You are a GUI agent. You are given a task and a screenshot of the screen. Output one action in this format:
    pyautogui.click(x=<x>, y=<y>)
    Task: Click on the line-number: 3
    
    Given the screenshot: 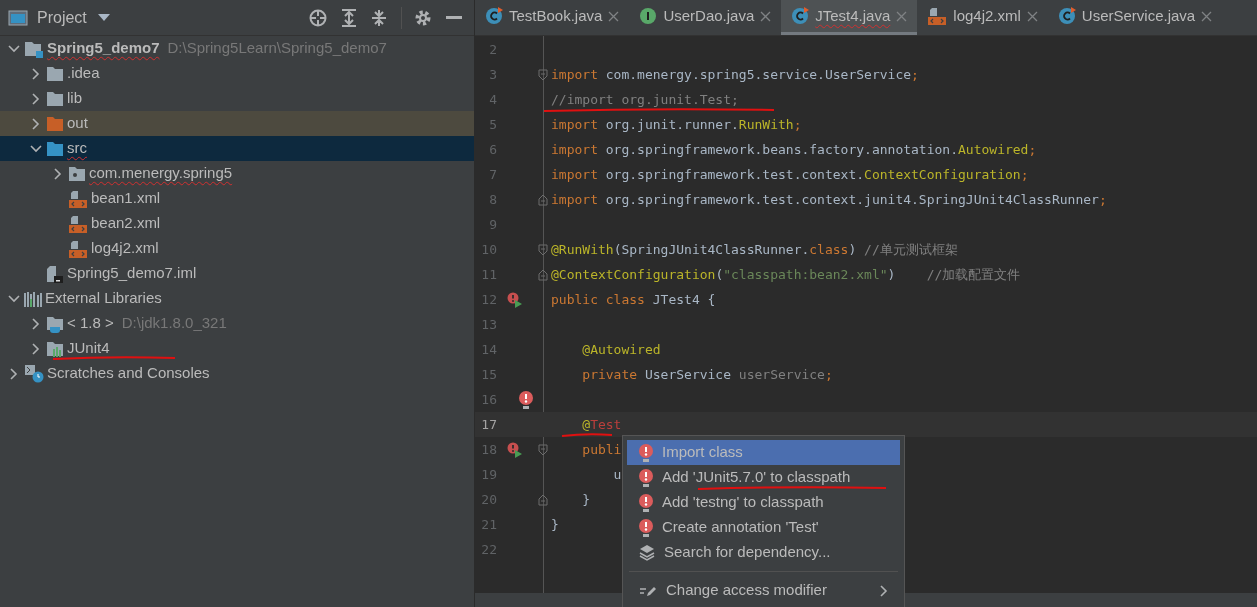 What is the action you would take?
    pyautogui.click(x=492, y=74)
    